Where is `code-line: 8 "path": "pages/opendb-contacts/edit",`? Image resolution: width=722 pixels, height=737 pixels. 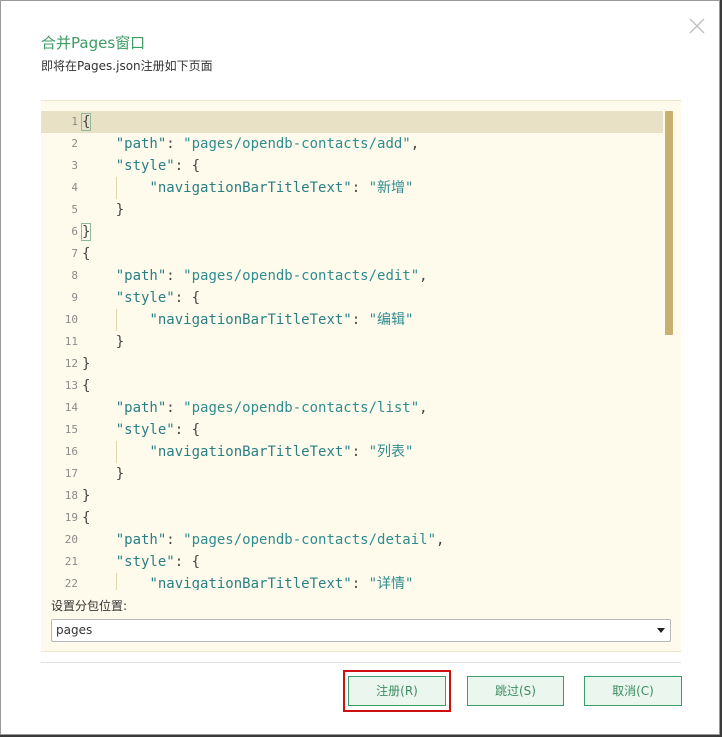 code-line: 8 "path": "pages/opendb-contacts/edit", is located at coordinates (352, 276).